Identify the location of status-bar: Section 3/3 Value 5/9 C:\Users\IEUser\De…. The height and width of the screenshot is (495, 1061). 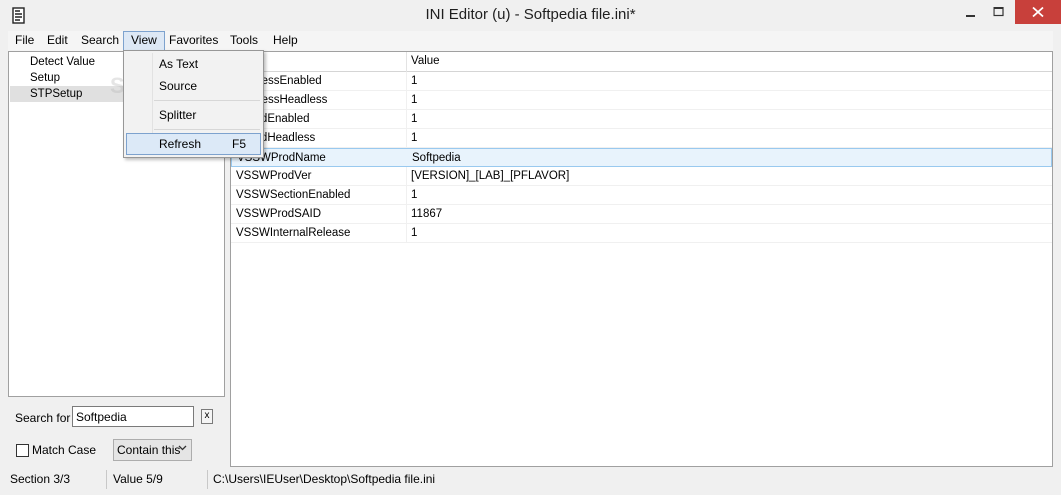
(530, 481).